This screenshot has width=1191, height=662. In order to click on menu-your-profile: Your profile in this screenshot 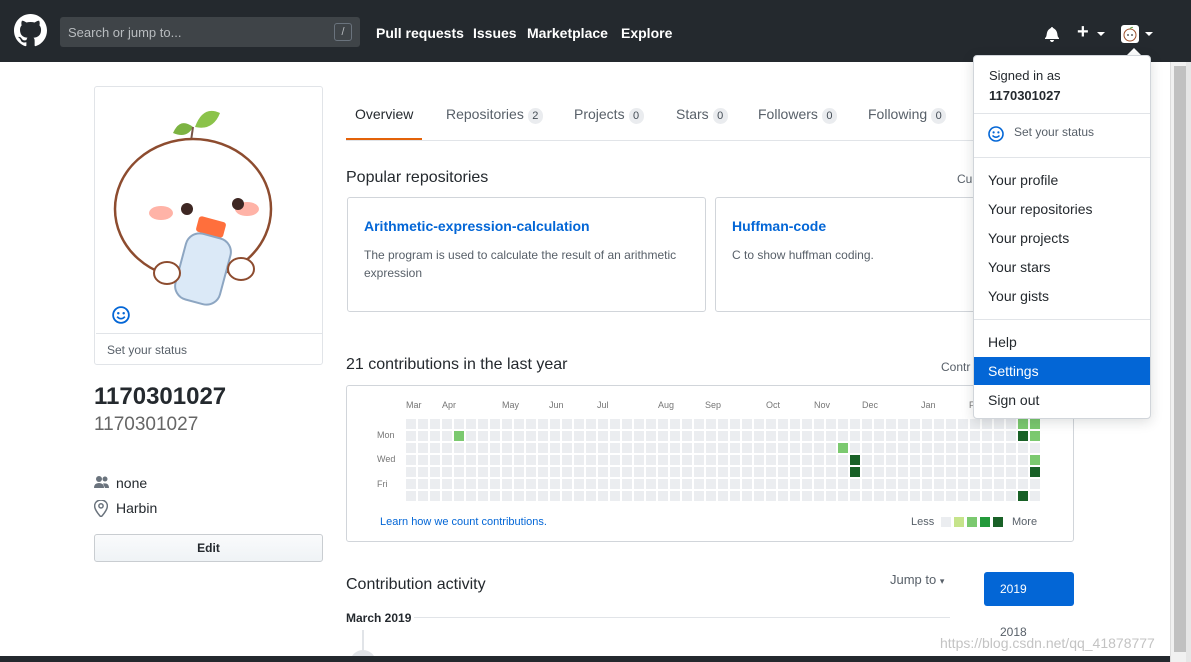, I will do `click(1062, 180)`.